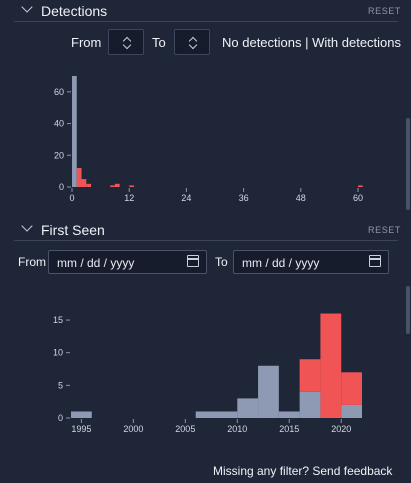 Image resolution: width=411 pixels, height=483 pixels. I want to click on x-tick-label: 1995, so click(81, 429).